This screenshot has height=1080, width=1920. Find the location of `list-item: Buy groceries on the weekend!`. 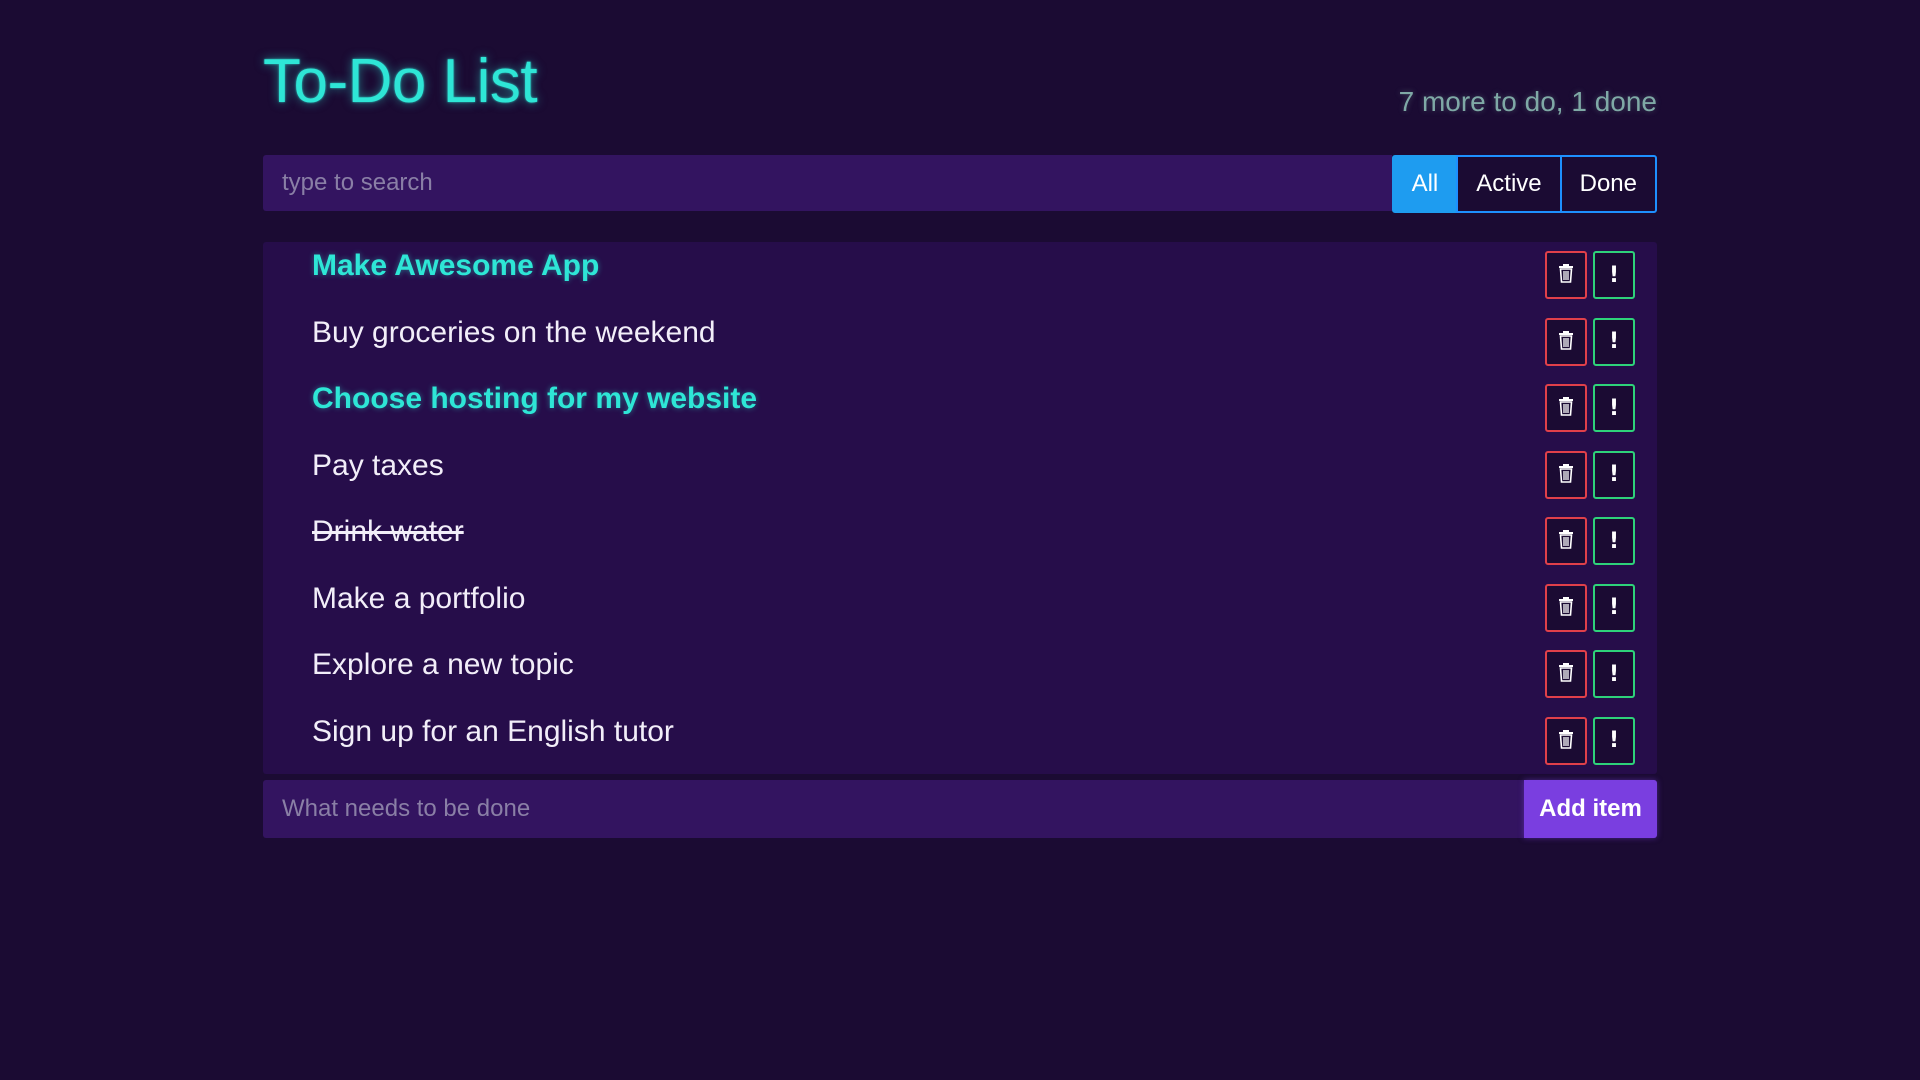

list-item: Buy groceries on the weekend! is located at coordinates (960, 342).